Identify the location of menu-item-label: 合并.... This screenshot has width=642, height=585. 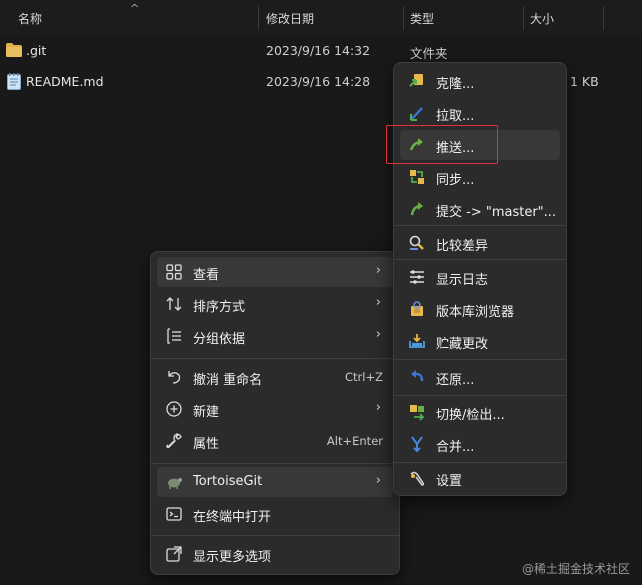
(455, 447).